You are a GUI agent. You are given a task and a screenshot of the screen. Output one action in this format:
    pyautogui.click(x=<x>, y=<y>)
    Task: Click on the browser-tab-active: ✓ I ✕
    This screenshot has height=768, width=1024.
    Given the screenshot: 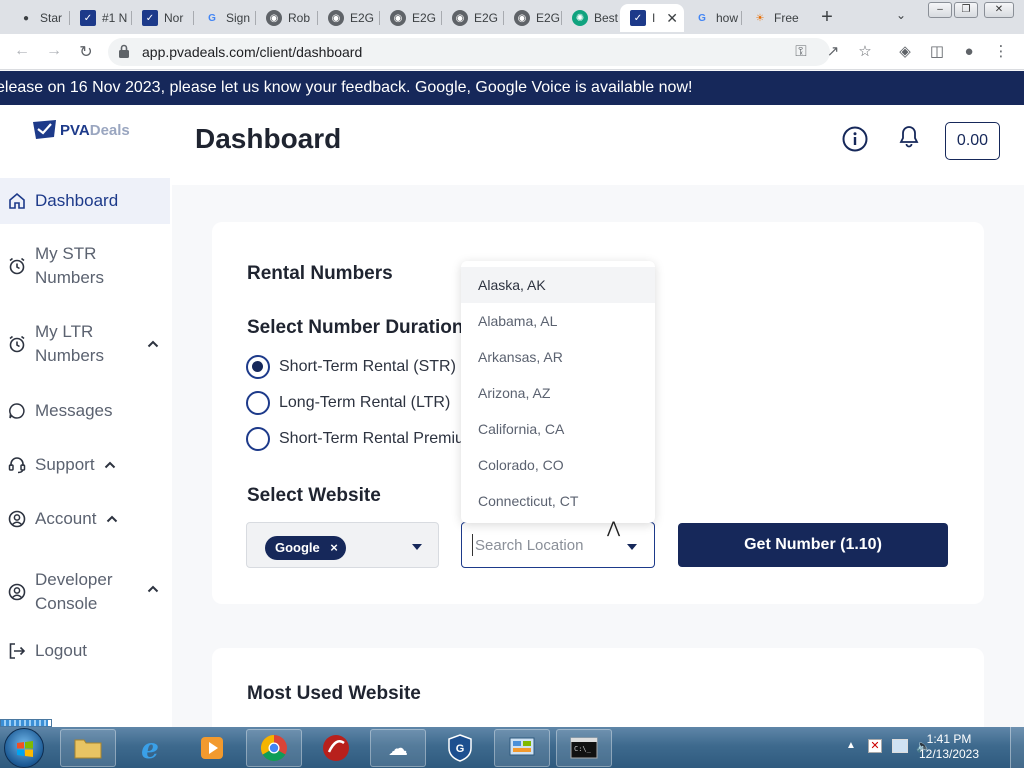 What is the action you would take?
    pyautogui.click(x=652, y=18)
    